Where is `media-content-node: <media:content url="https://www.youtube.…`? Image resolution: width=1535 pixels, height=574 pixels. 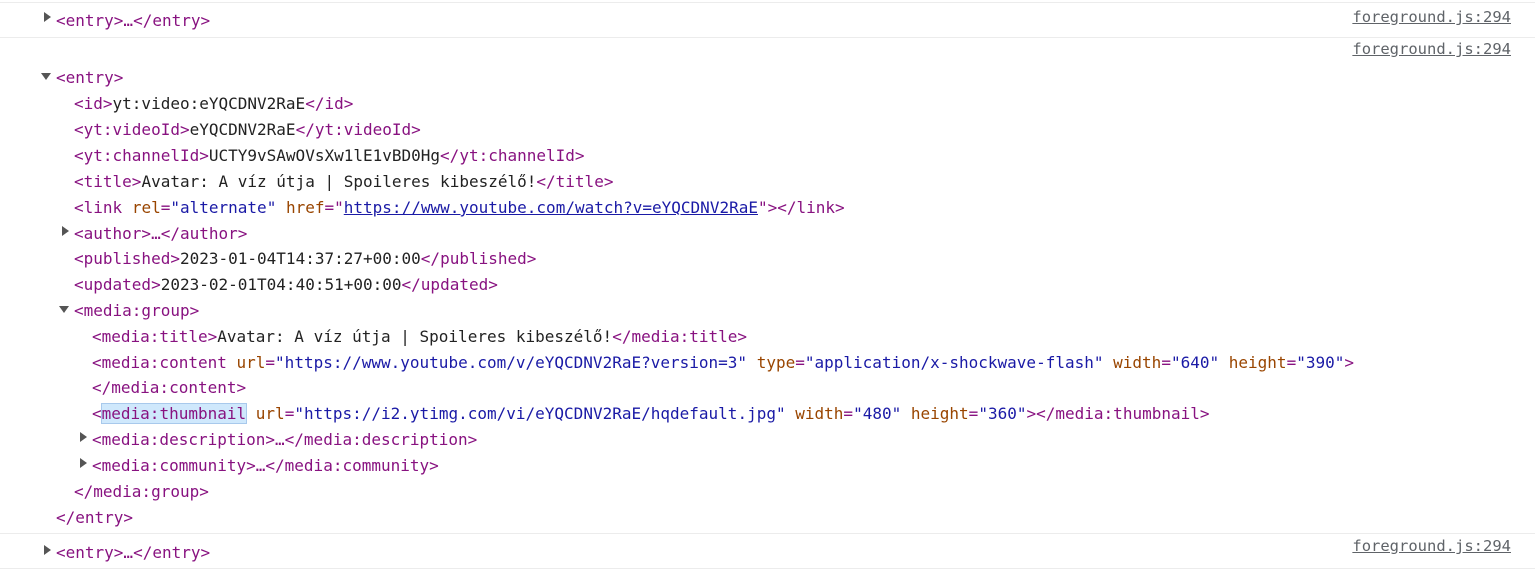
media-content-node: <media:content url="https://www.youtube.… is located at coordinates (723, 363).